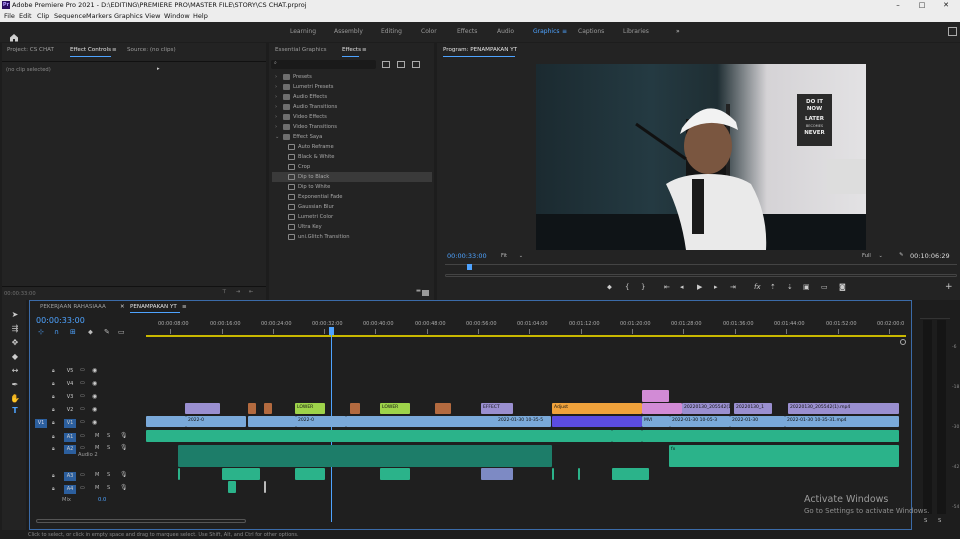 The width and height of the screenshot is (960, 539). What do you see at coordinates (70, 437) in the screenshot?
I see `track-label: A1` at bounding box center [70, 437].